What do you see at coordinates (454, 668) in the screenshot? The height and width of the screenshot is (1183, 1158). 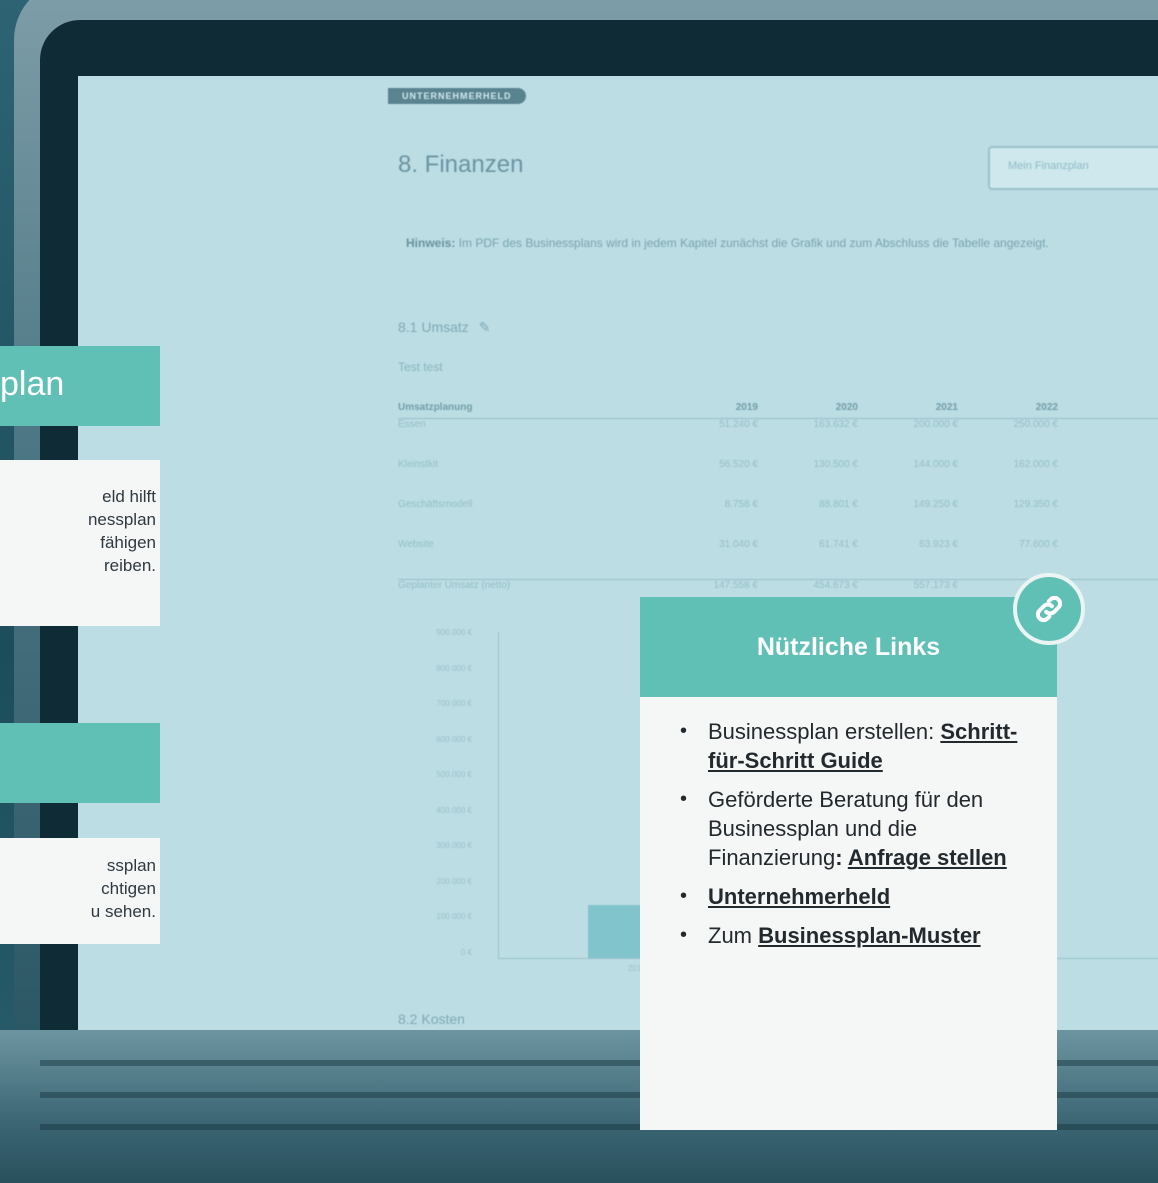 I see `chart-y-tick-label: 800.000 €` at bounding box center [454, 668].